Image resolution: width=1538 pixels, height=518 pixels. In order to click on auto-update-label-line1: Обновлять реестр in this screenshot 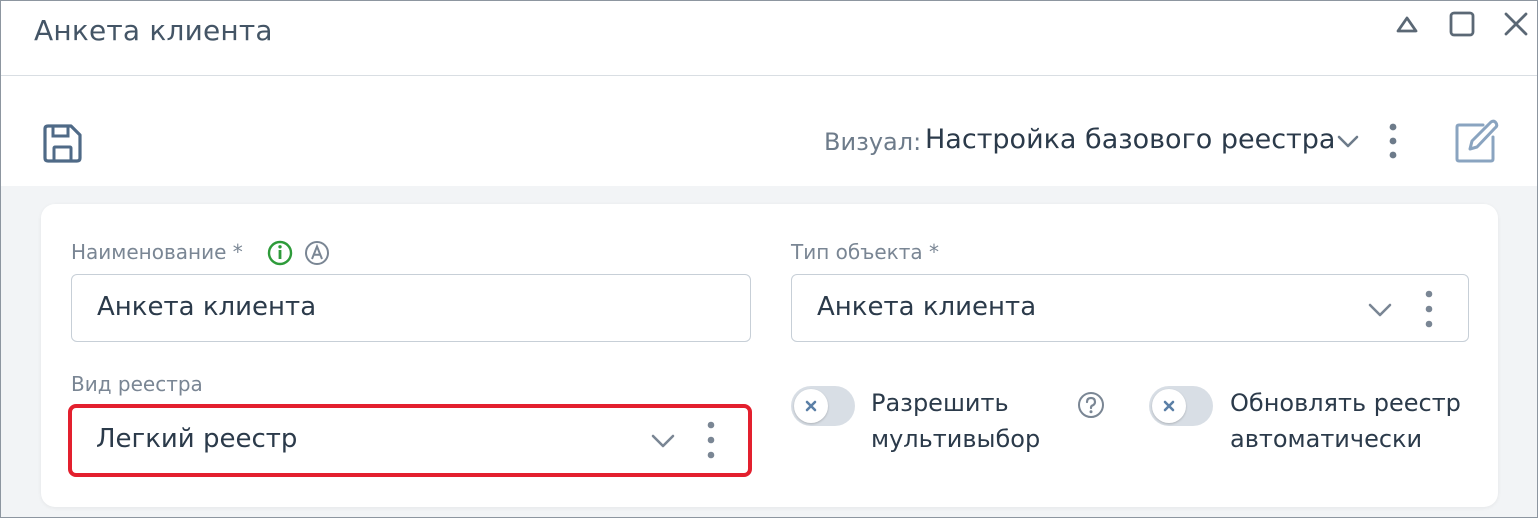, I will do `click(1345, 403)`.